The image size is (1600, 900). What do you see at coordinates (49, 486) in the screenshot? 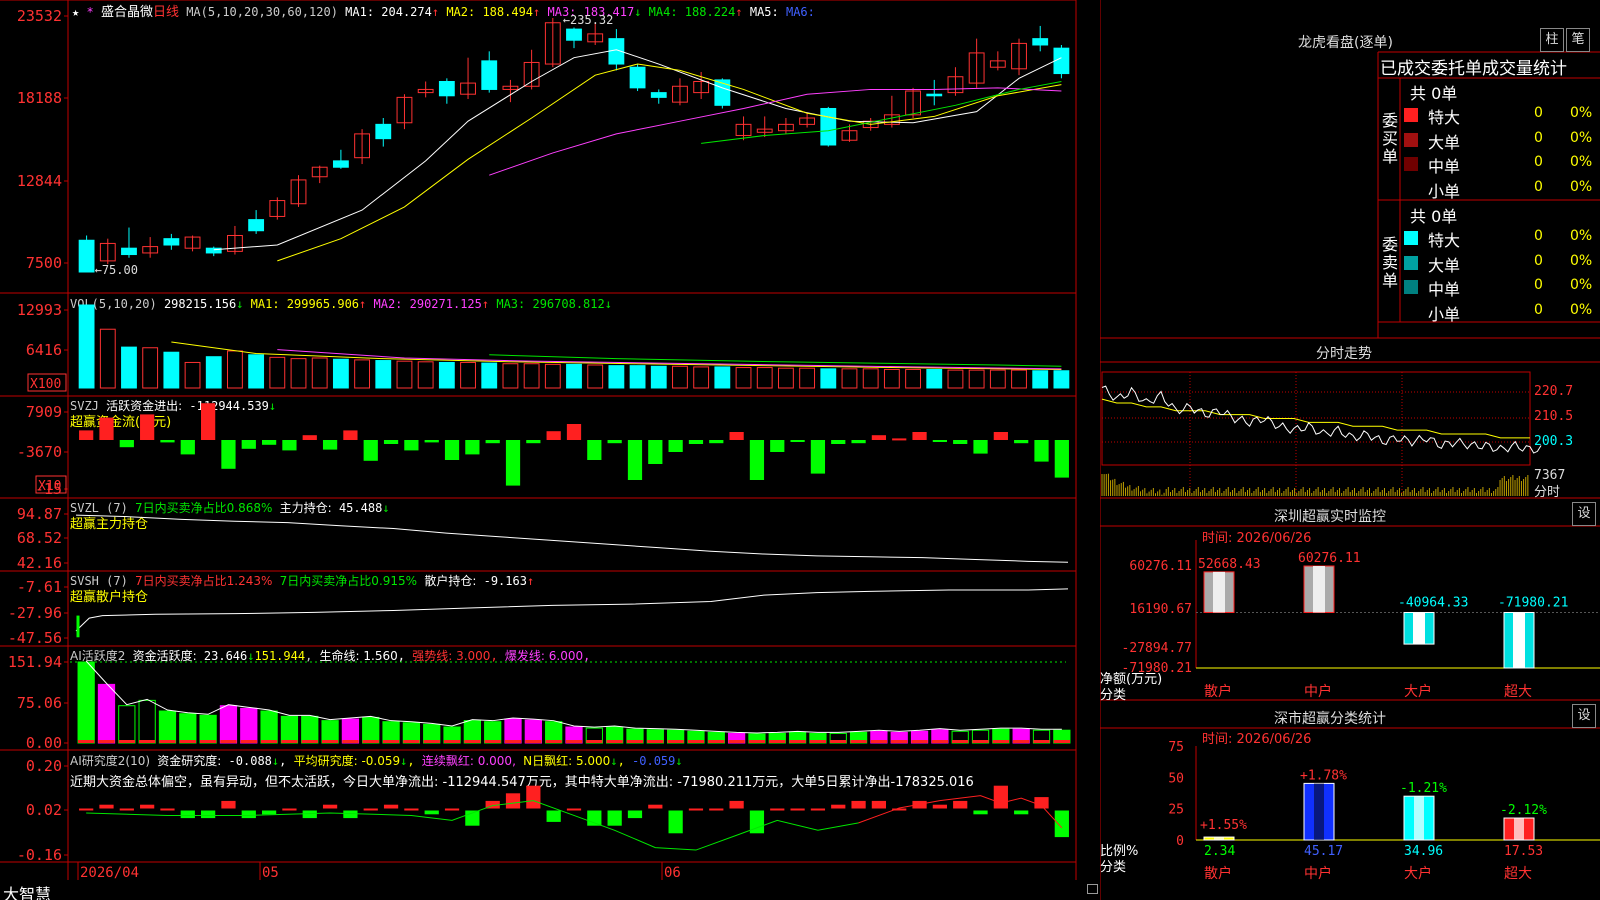
I see `svzj-unit-label: X10` at bounding box center [49, 486].